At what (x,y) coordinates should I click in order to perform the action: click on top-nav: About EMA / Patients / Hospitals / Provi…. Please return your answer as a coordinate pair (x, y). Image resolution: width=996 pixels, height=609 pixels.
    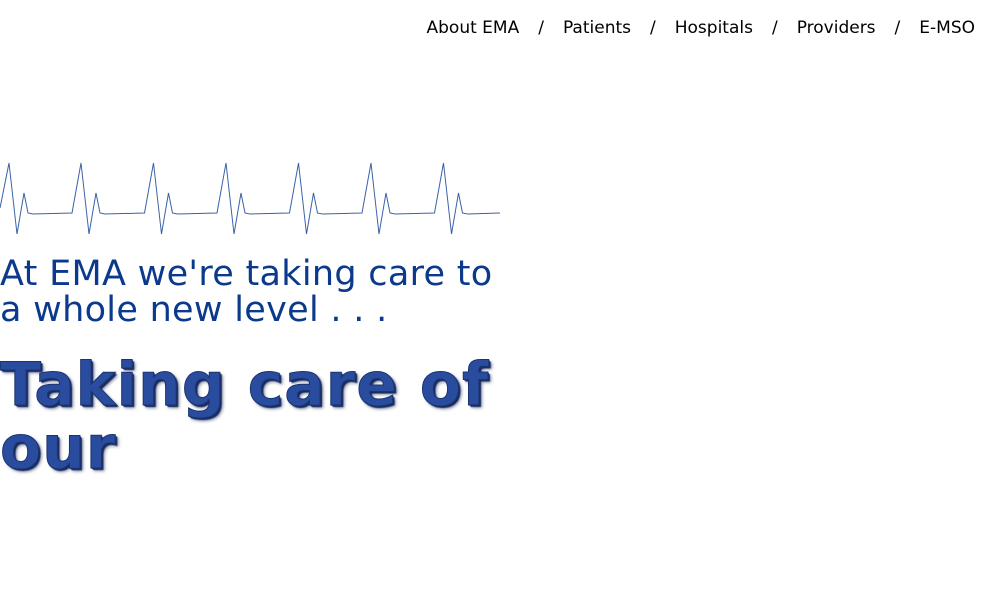
    Looking at the image, I should click on (701, 28).